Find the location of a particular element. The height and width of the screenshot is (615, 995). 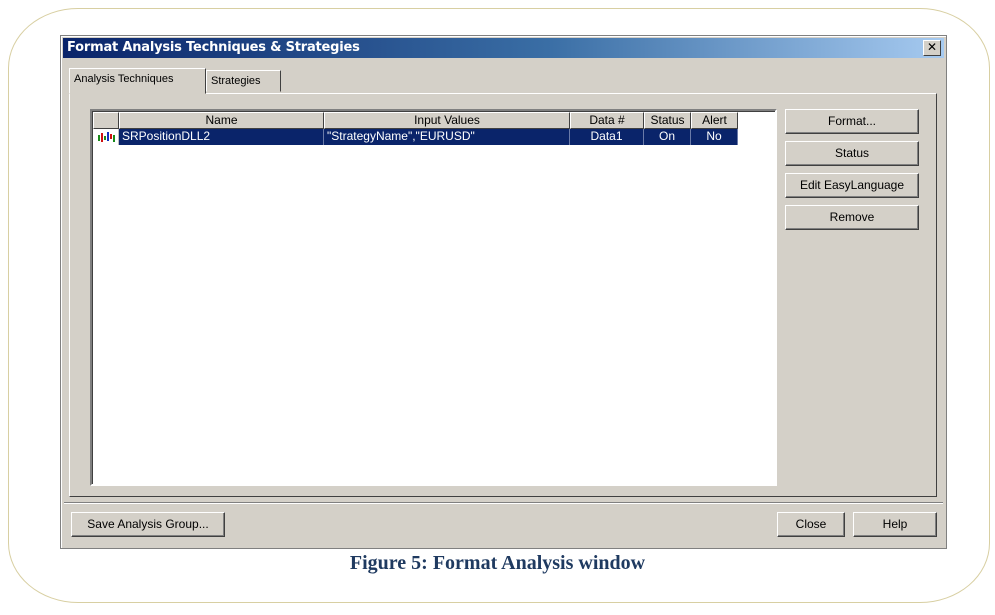

chart-bars-icon is located at coordinates (106, 137).